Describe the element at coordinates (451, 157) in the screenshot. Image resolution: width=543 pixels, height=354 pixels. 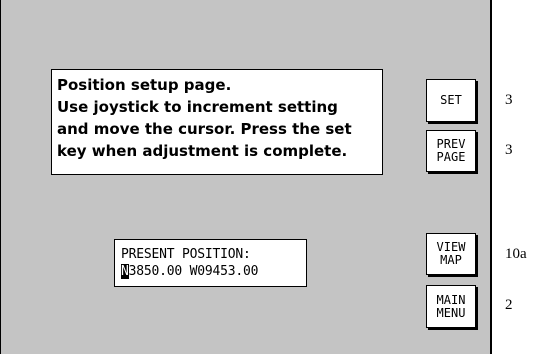
I see `prev-page-label-2: PAGE` at that location.